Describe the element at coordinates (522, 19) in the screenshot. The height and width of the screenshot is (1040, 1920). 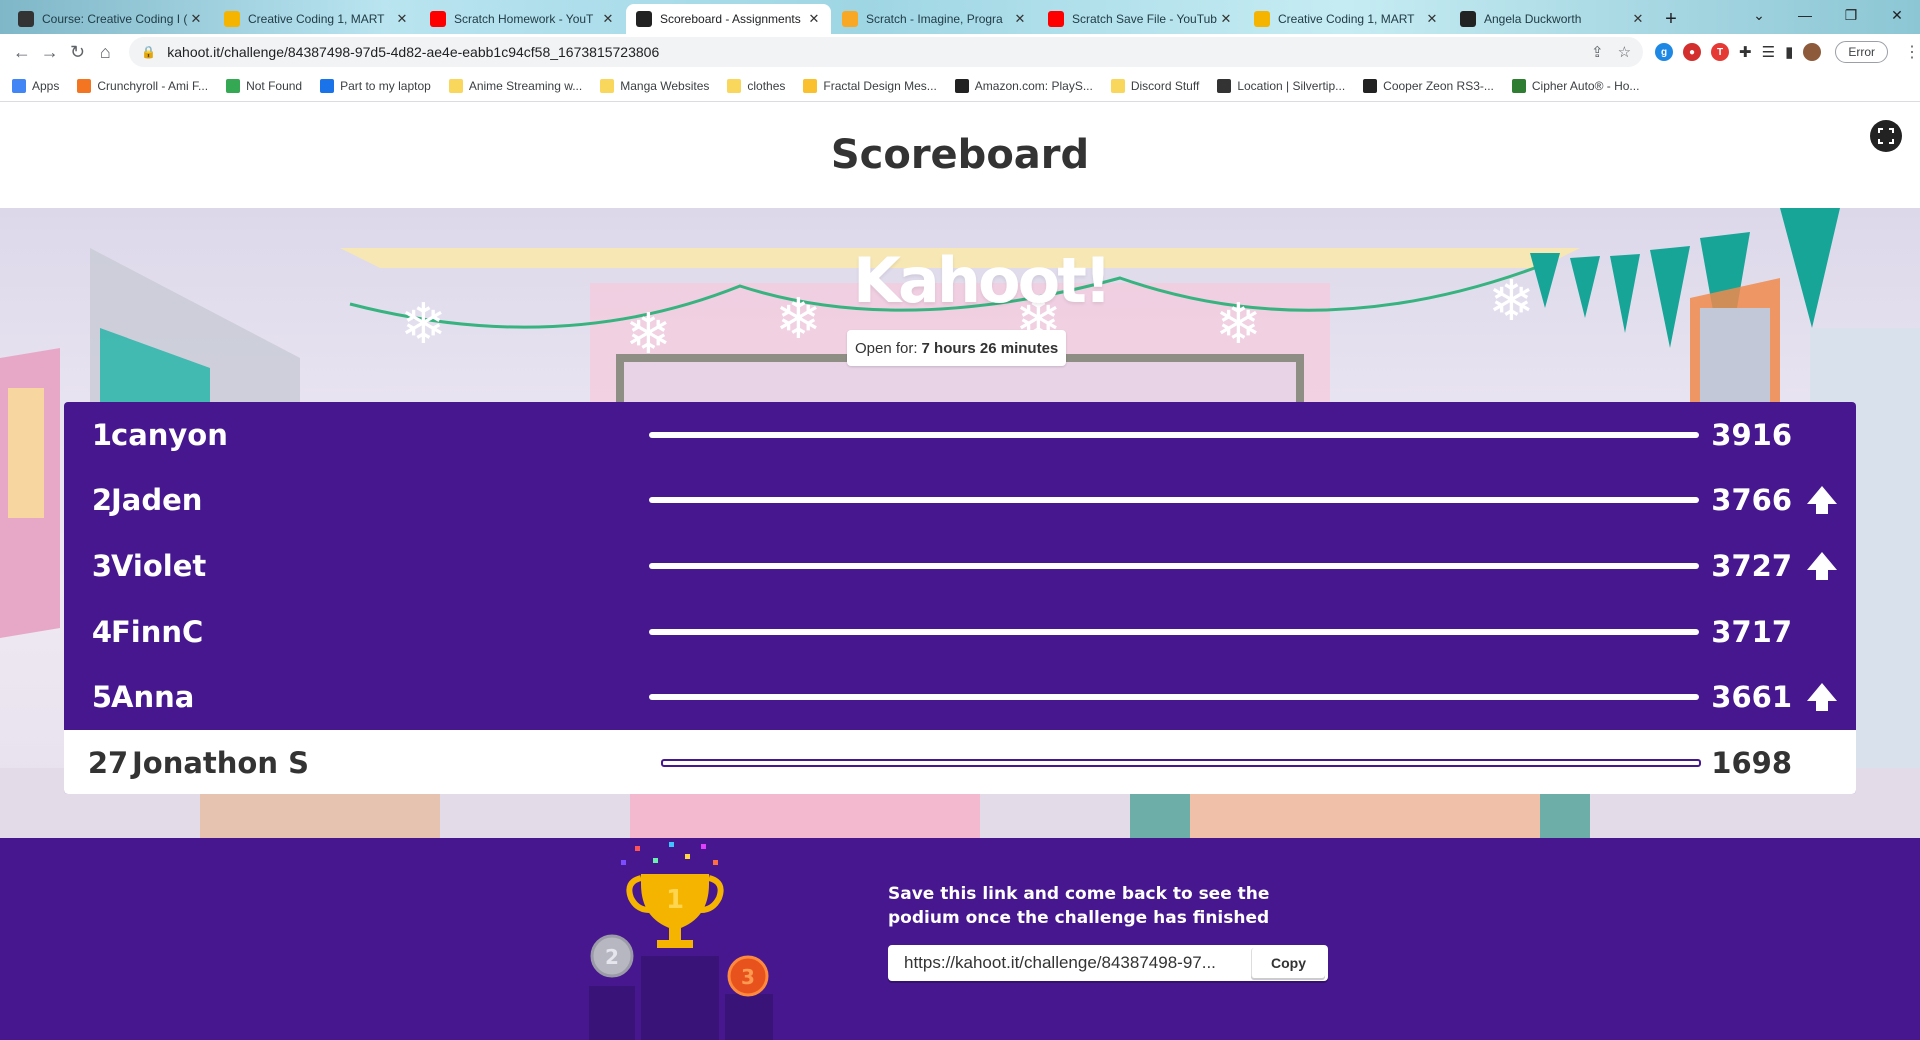
I see `browser-tab: Scratch Homework - YouT ✕` at that location.